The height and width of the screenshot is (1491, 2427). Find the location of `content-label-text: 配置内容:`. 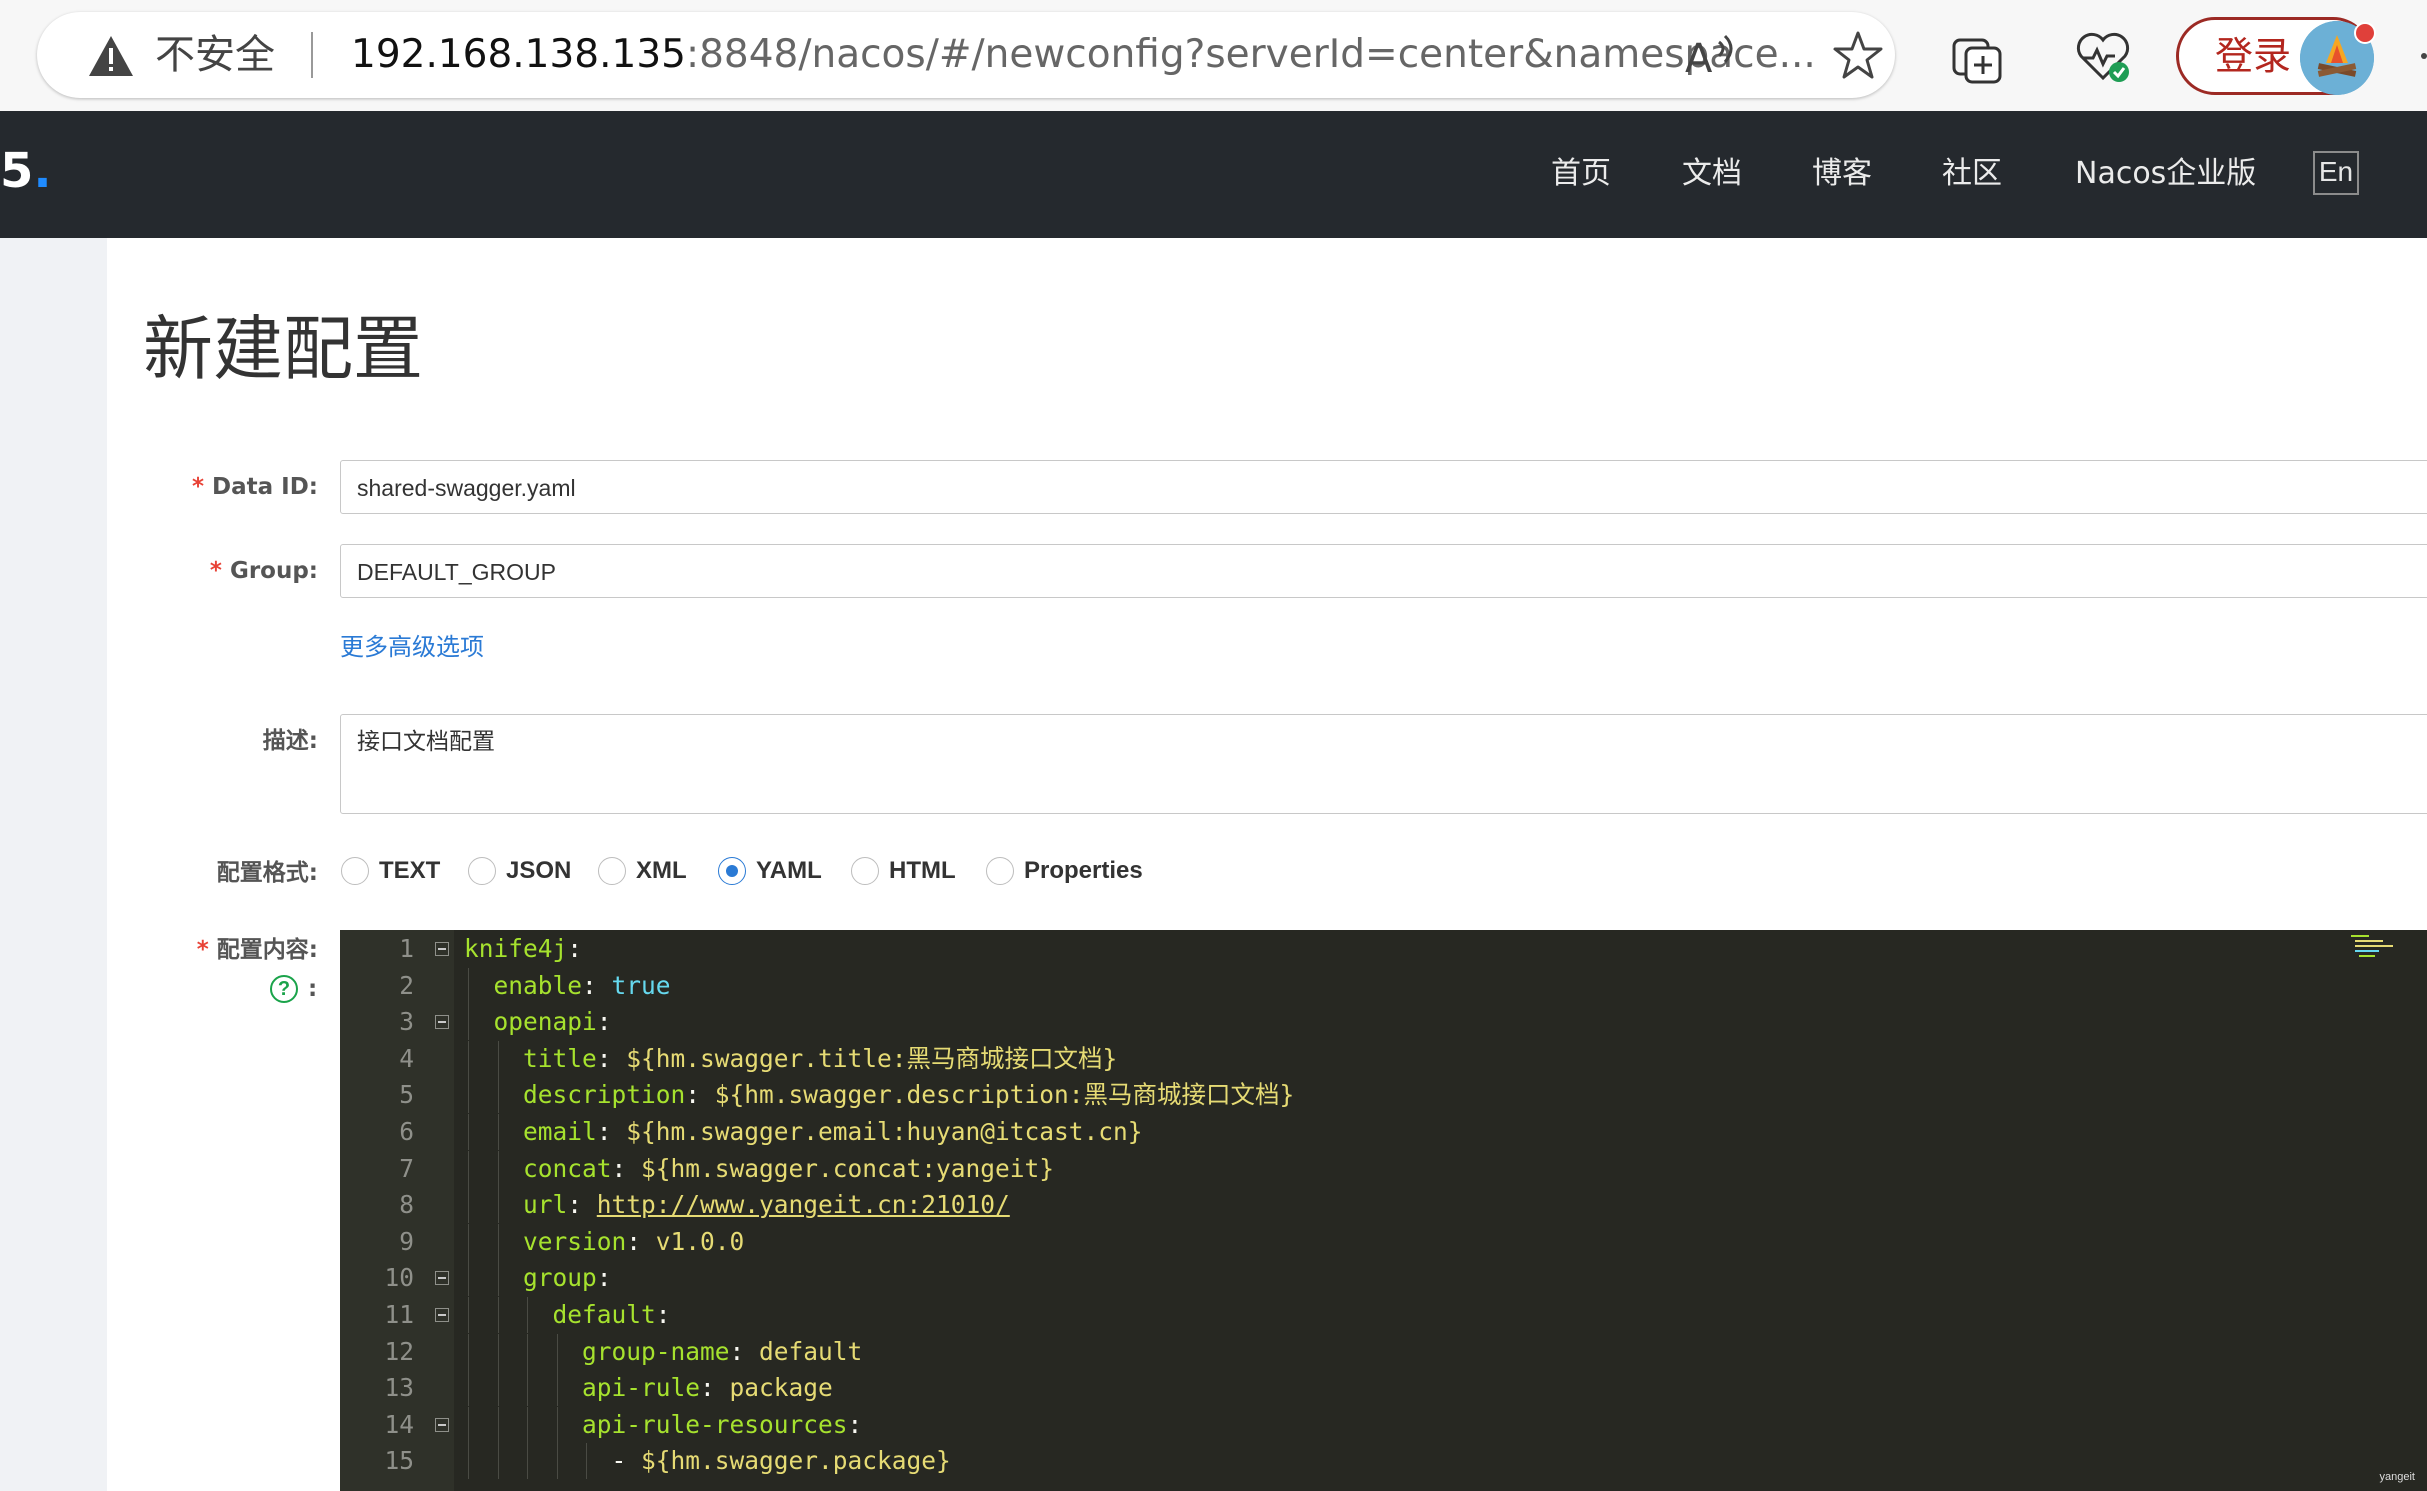

content-label-text: 配置内容: is located at coordinates (267, 950).